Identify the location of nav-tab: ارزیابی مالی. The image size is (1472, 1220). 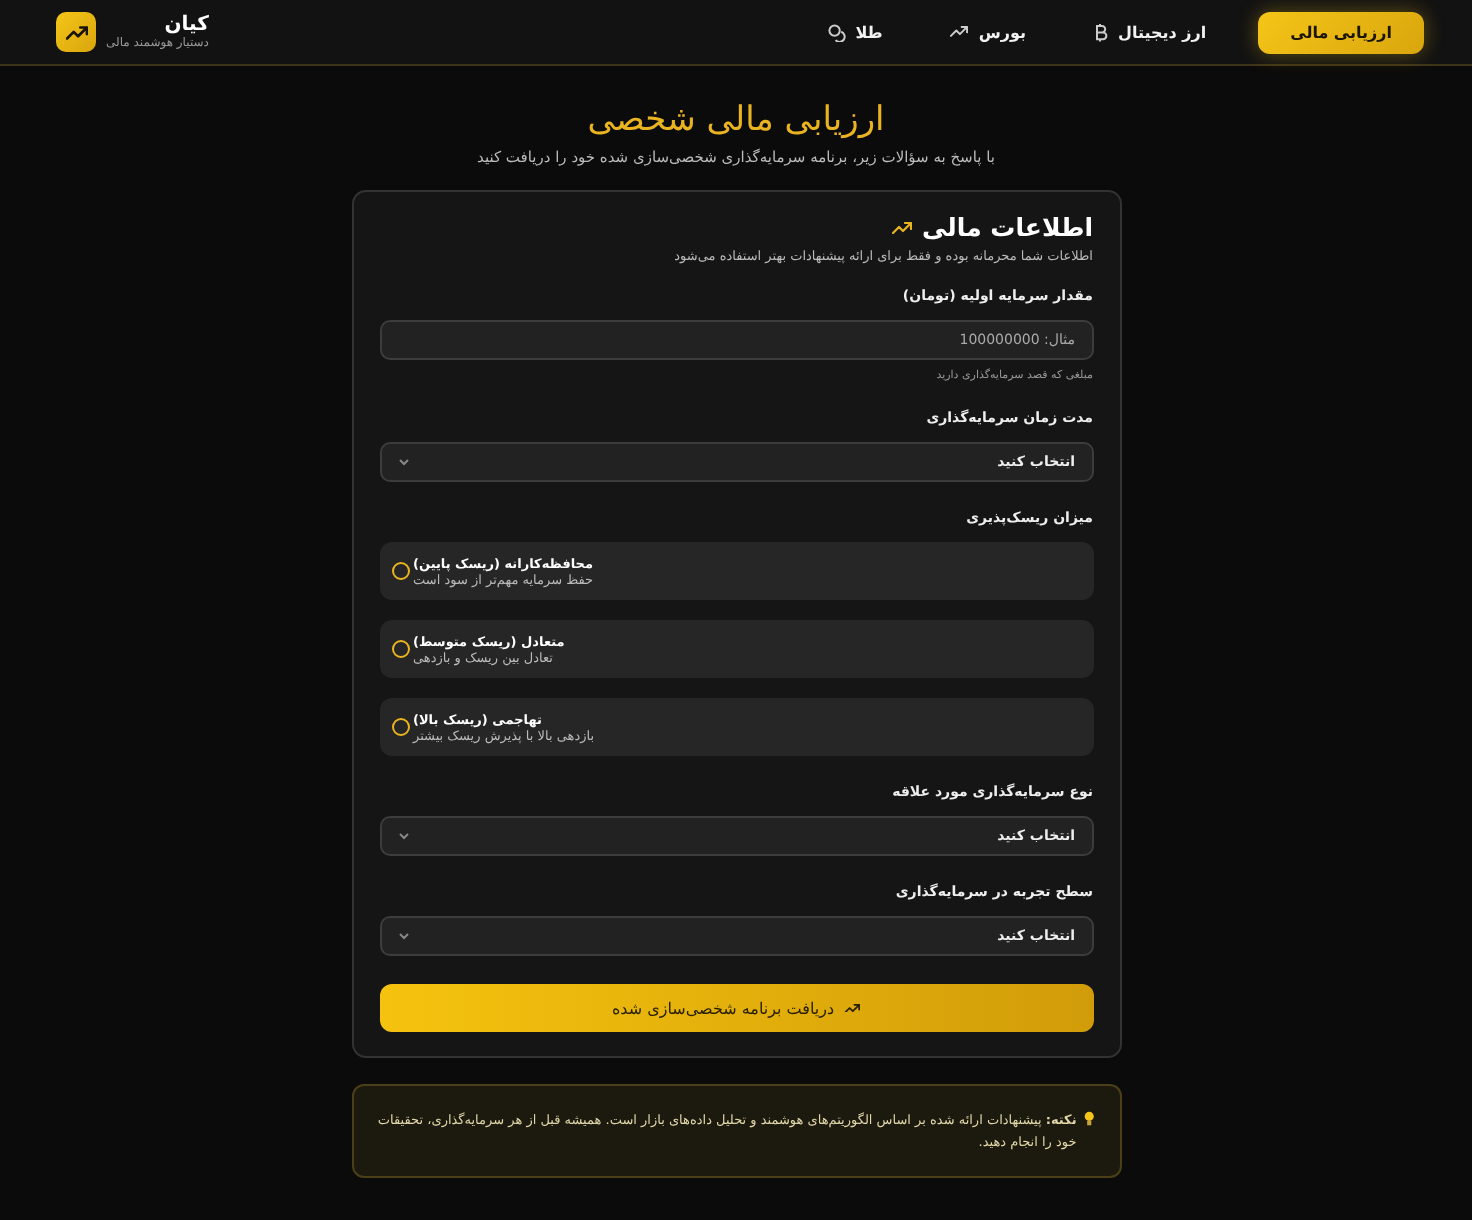
(1341, 32).